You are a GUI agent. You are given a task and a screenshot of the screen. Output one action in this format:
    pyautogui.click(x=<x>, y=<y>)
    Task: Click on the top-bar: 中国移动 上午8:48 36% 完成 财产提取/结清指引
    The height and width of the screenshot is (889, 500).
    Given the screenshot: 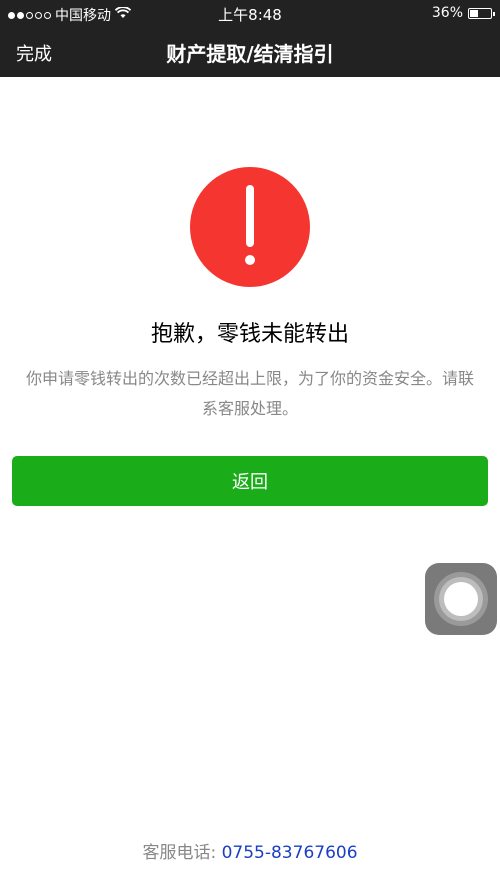 What is the action you would take?
    pyautogui.click(x=250, y=38)
    